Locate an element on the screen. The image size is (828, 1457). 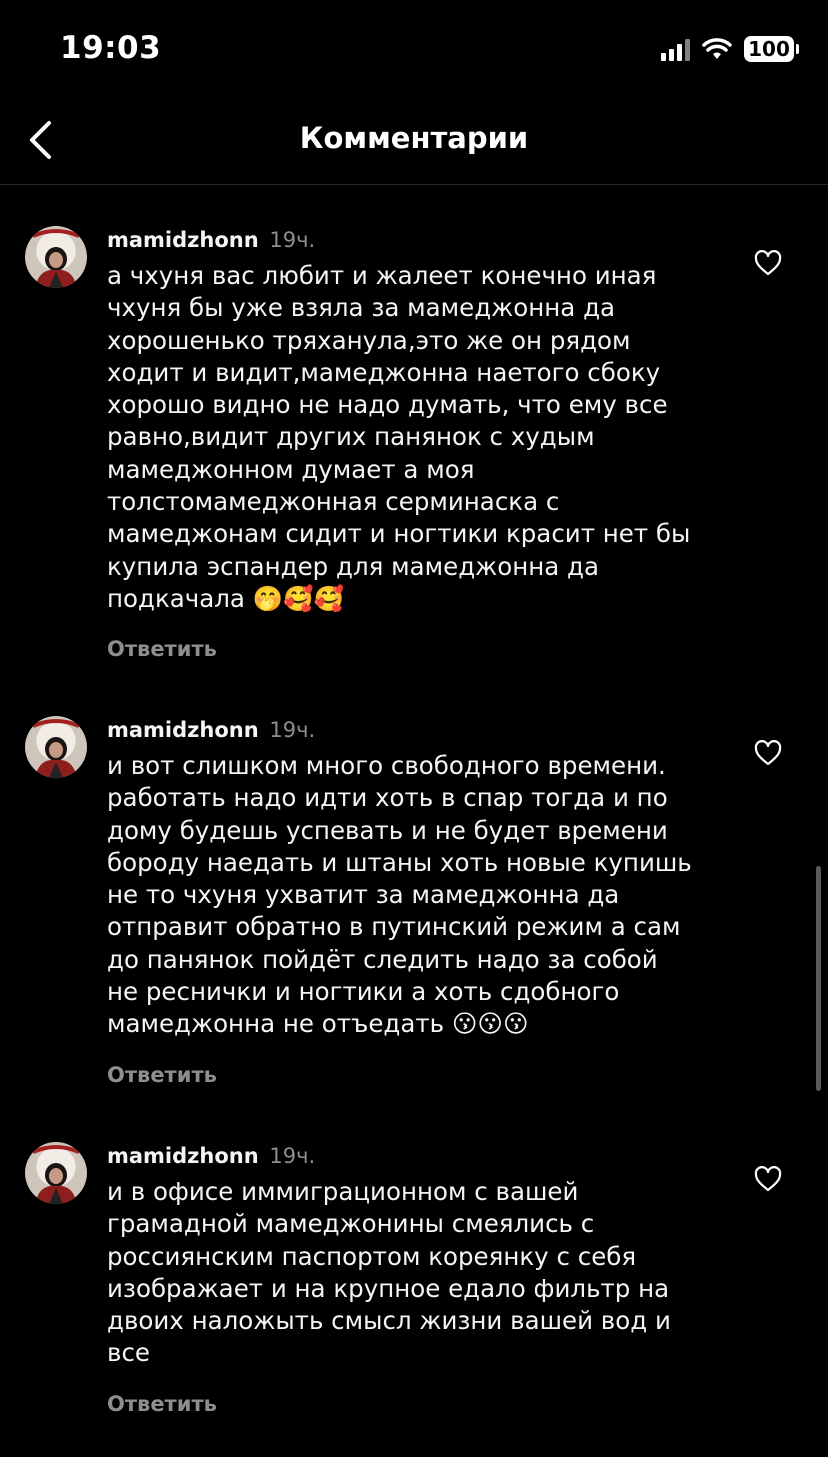
scrollbar is located at coordinates (818, 978).